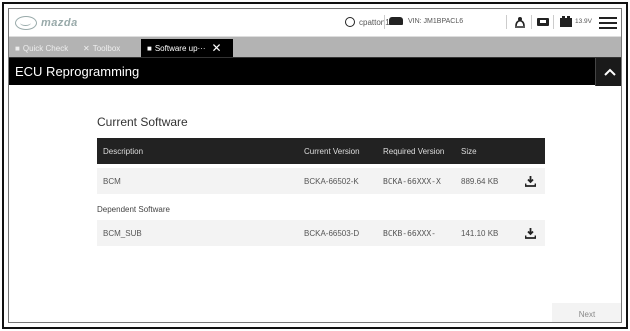 The width and height of the screenshot is (630, 331). What do you see at coordinates (469, 151) in the screenshot?
I see `column-header: Size` at bounding box center [469, 151].